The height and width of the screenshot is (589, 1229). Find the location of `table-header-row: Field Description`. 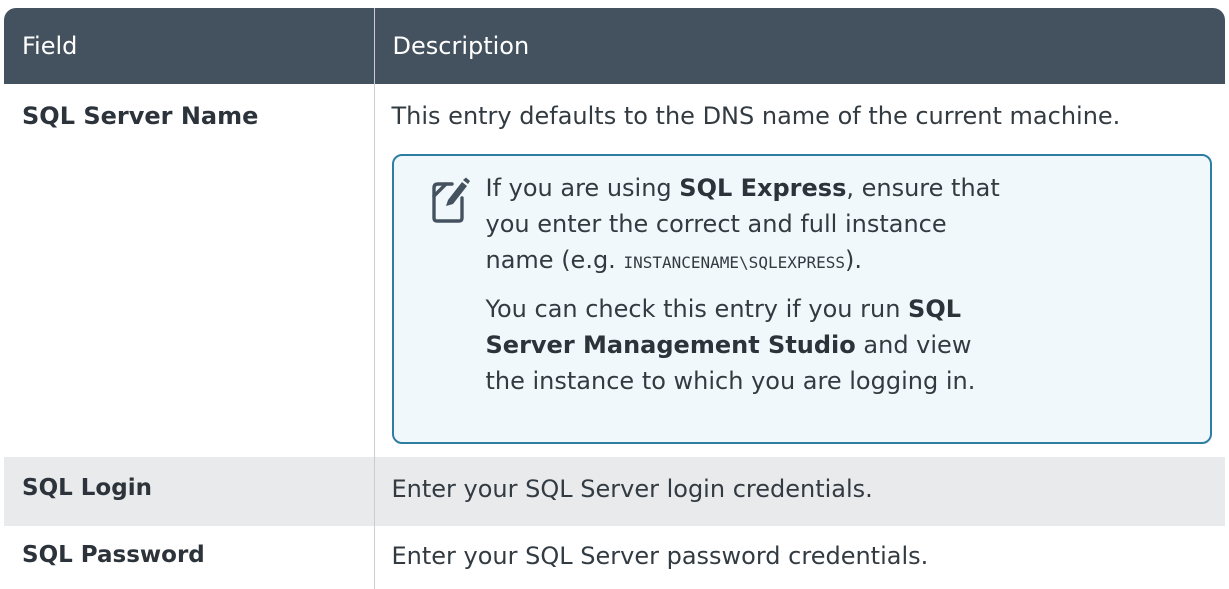

table-header-row: Field Description is located at coordinates (614, 46).